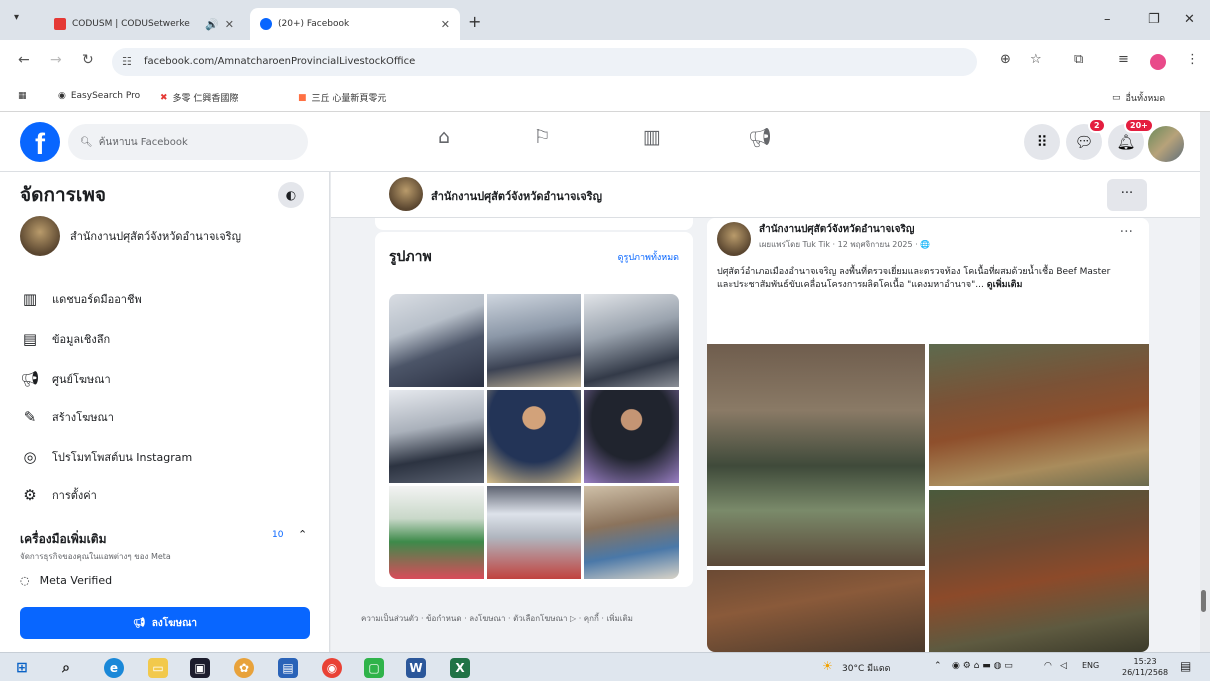 The height and width of the screenshot is (681, 1210). I want to click on collapse-chevron-icon: ⌃, so click(302, 534).